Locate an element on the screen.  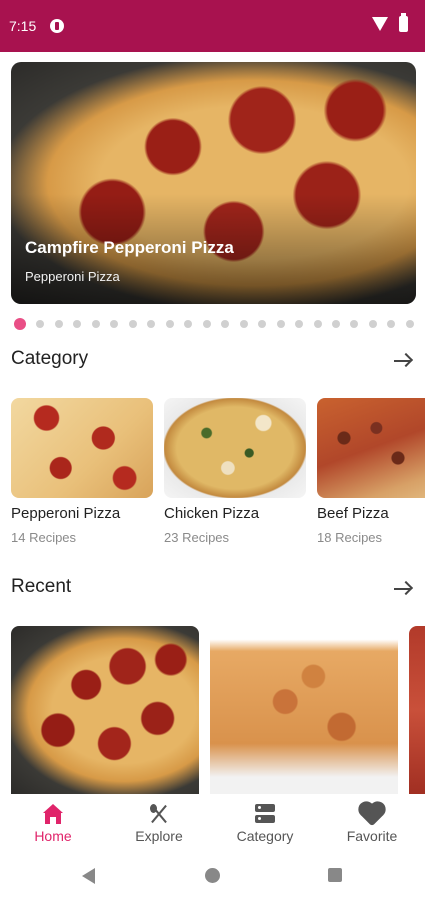
carousel-indicator is located at coordinates (214, 324).